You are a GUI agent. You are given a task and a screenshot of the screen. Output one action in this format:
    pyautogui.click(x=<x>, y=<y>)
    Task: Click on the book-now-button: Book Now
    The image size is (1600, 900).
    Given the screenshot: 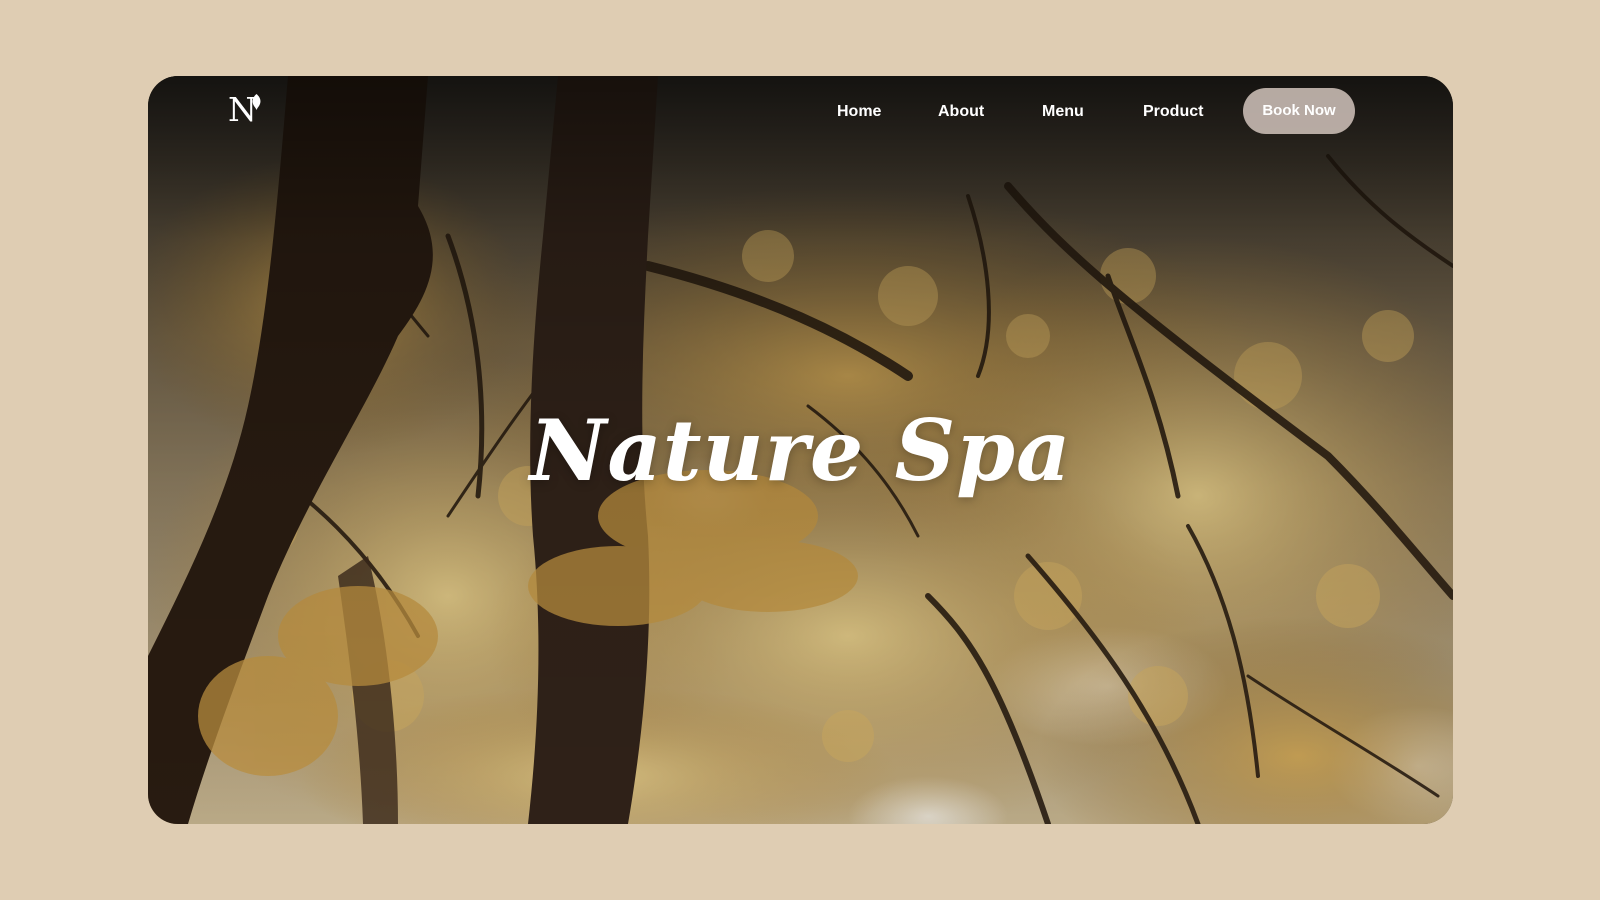 What is the action you would take?
    pyautogui.click(x=1299, y=111)
    